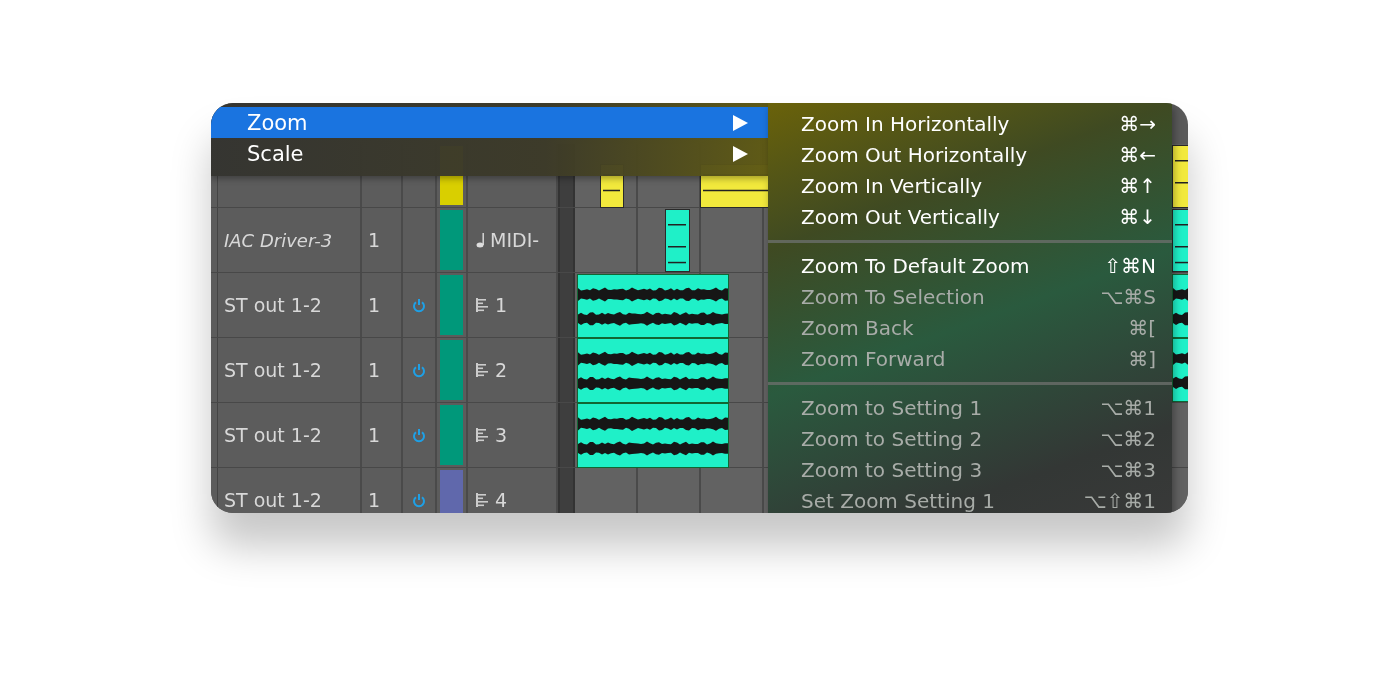  I want to click on output-label: 1, so click(501, 305).